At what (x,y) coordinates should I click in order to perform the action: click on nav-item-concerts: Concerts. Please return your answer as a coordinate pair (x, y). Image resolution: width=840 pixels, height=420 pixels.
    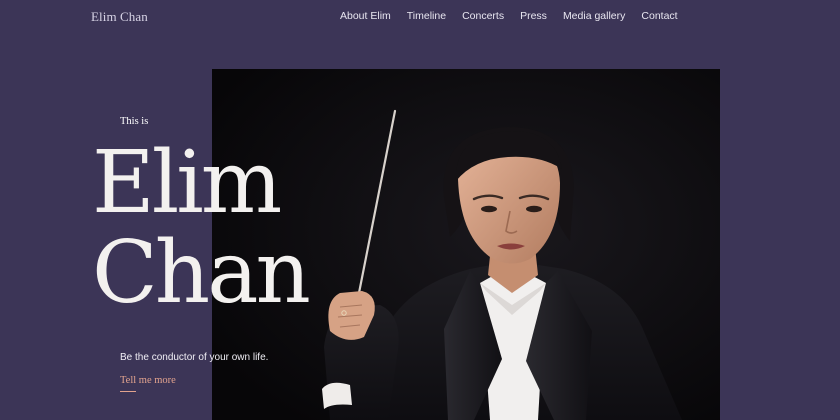
    Looking at the image, I should click on (483, 16).